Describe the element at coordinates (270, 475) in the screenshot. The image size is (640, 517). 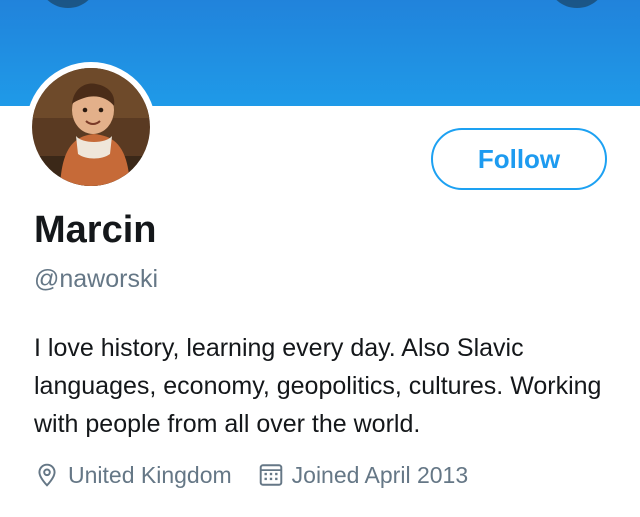
I see `calendar-icon` at that location.